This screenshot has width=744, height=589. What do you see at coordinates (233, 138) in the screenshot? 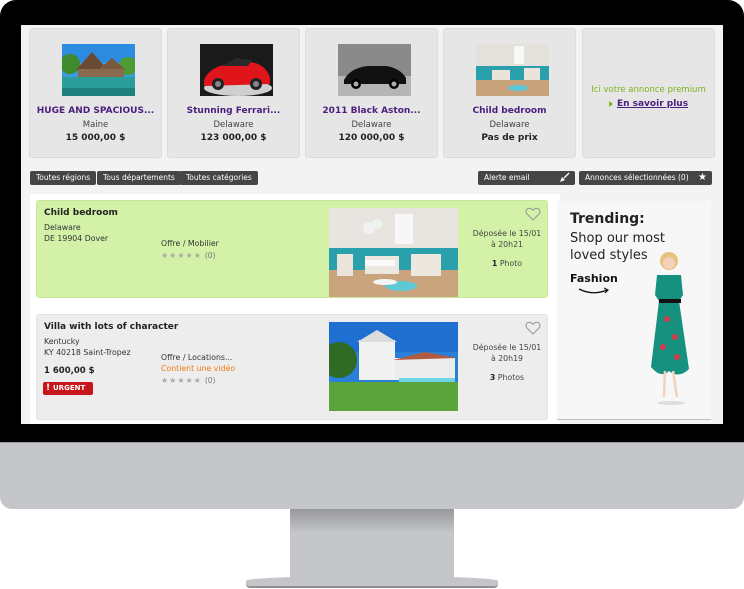
I see `featured-price: 123 000,00 $` at bounding box center [233, 138].